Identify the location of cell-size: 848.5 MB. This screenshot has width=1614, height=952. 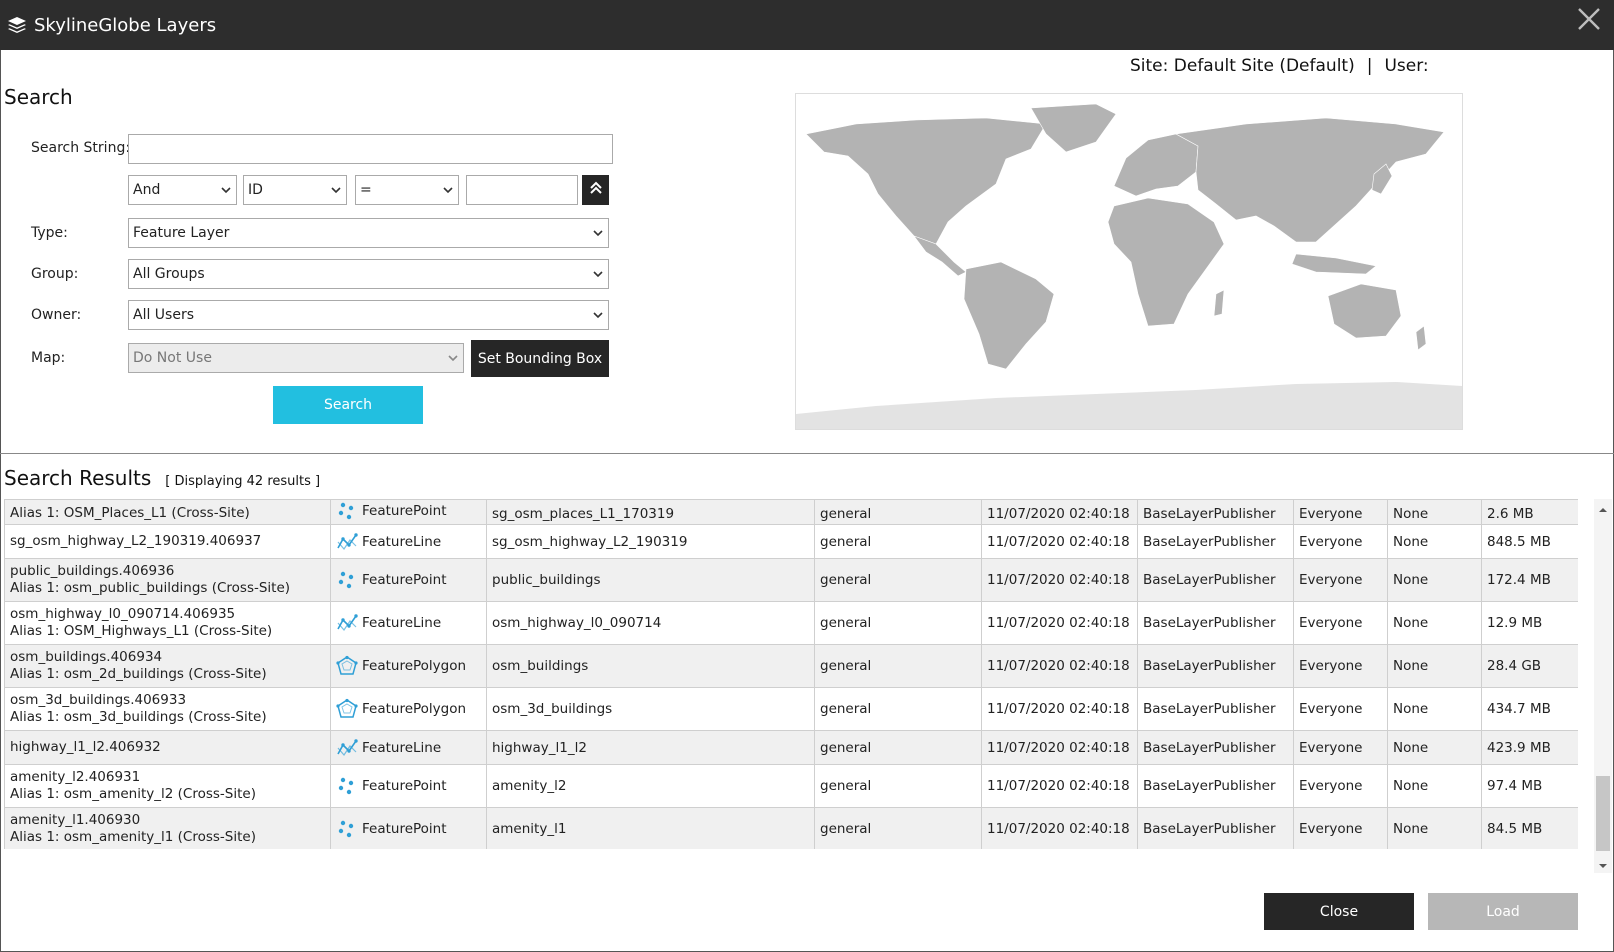
(1529, 541).